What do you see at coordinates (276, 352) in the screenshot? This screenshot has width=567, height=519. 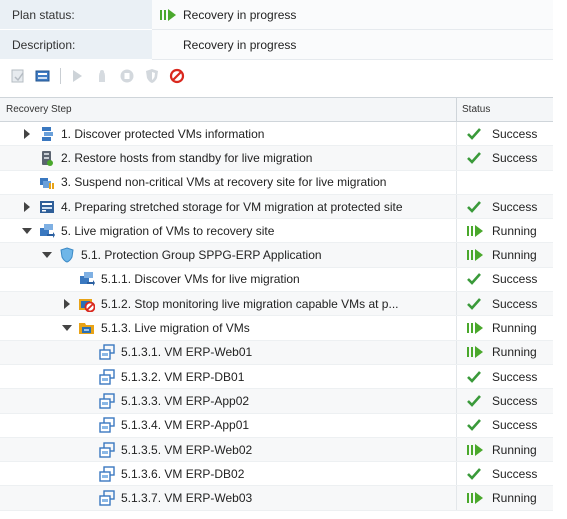 I see `table-row: 5.1.3.1. VM ERP-Web01 Running` at bounding box center [276, 352].